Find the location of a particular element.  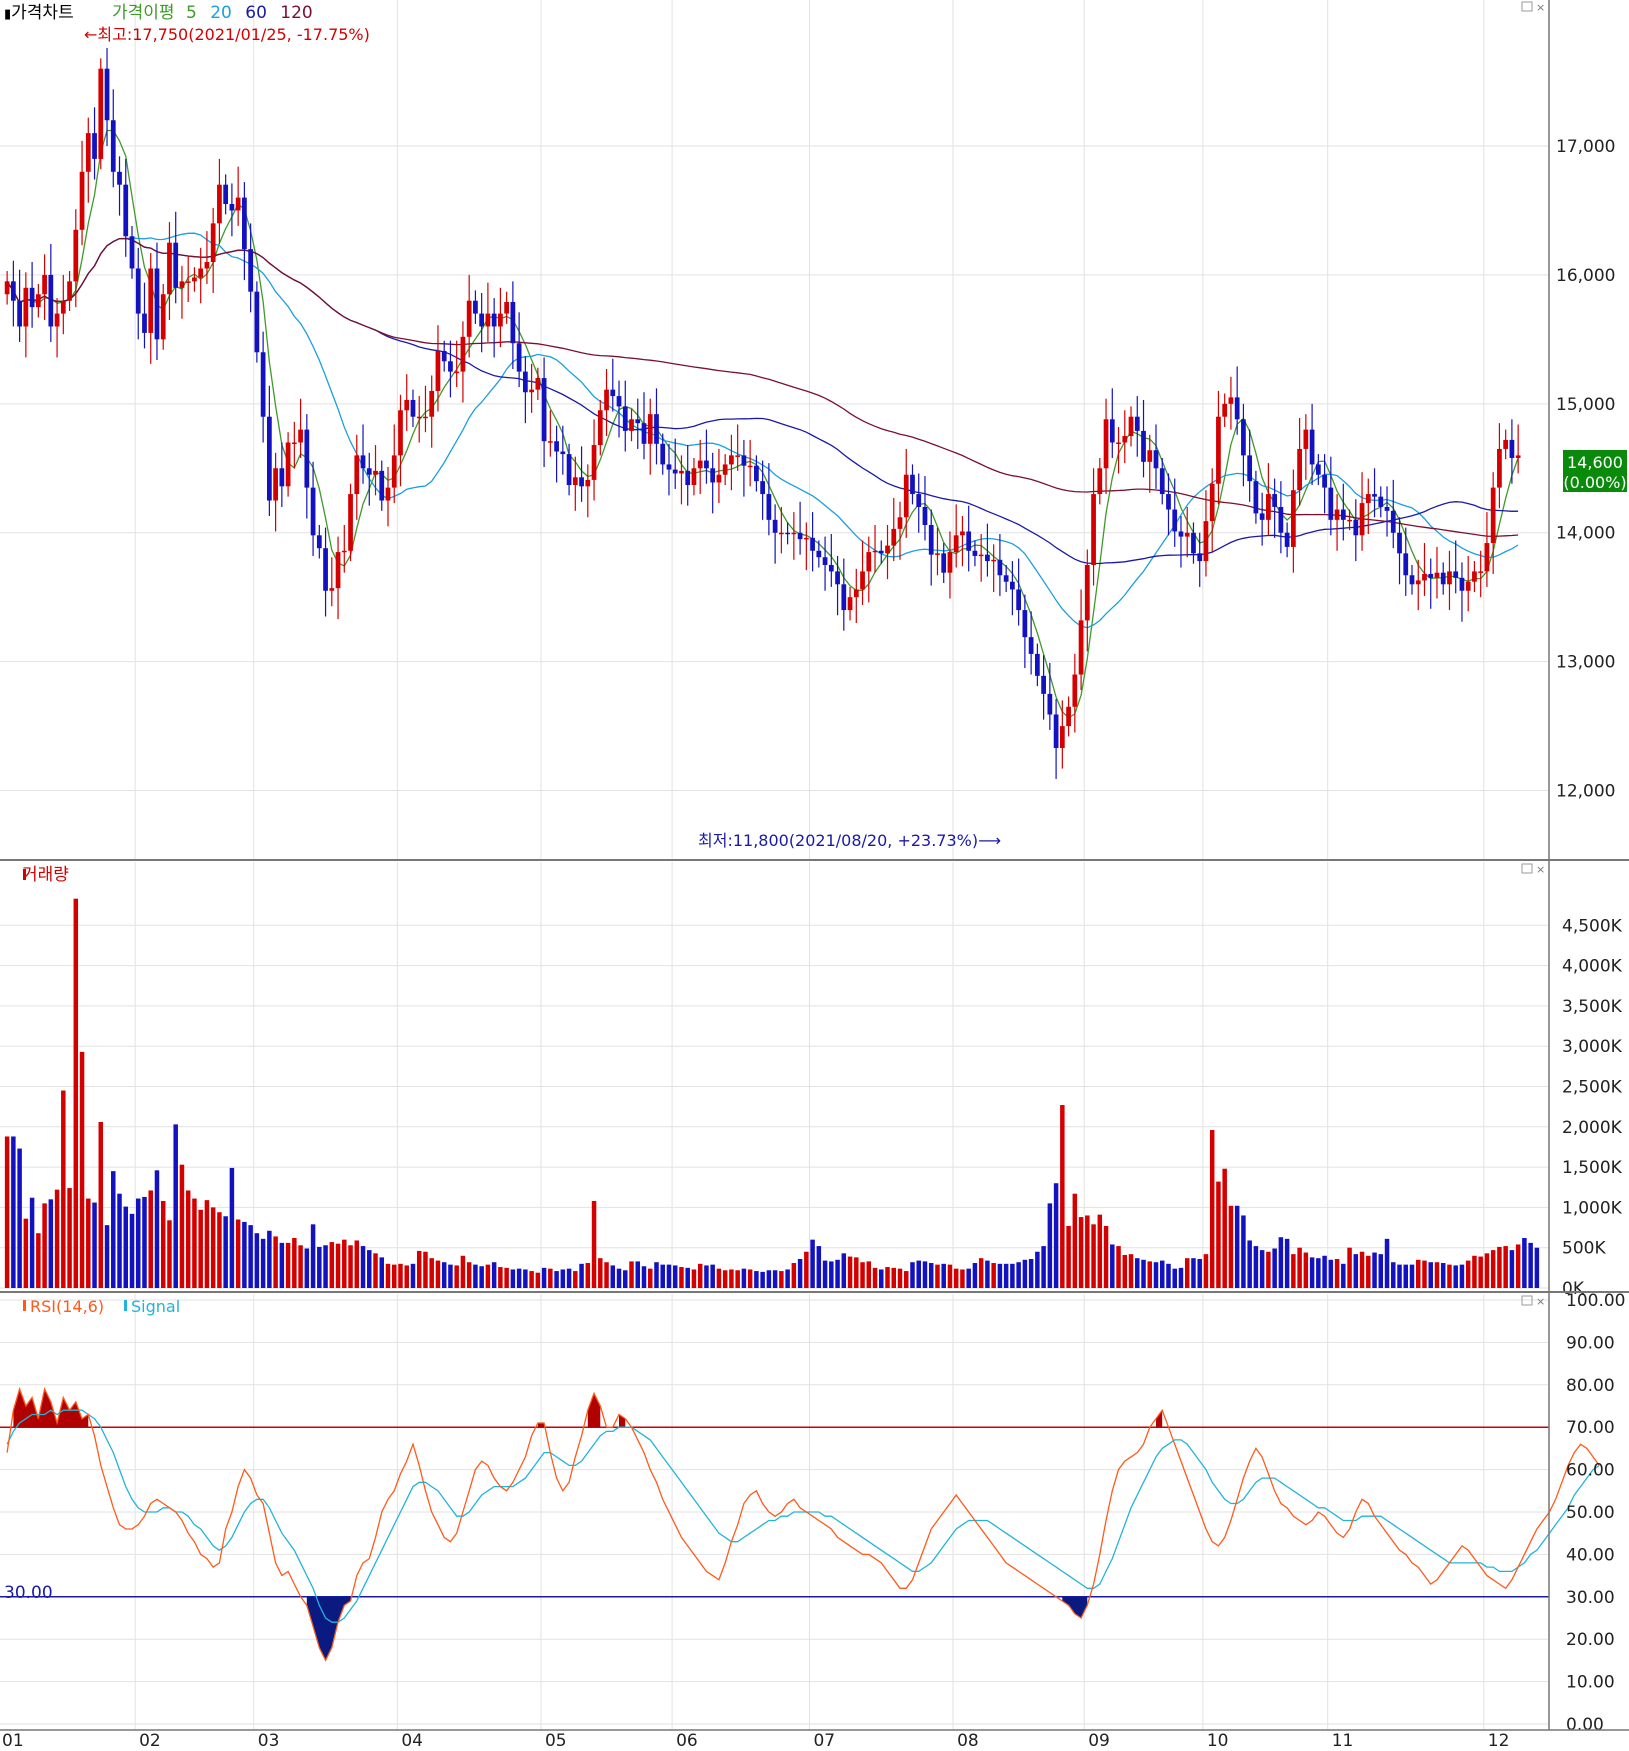

current-price-label: 14,600 is located at coordinates (1595, 462).